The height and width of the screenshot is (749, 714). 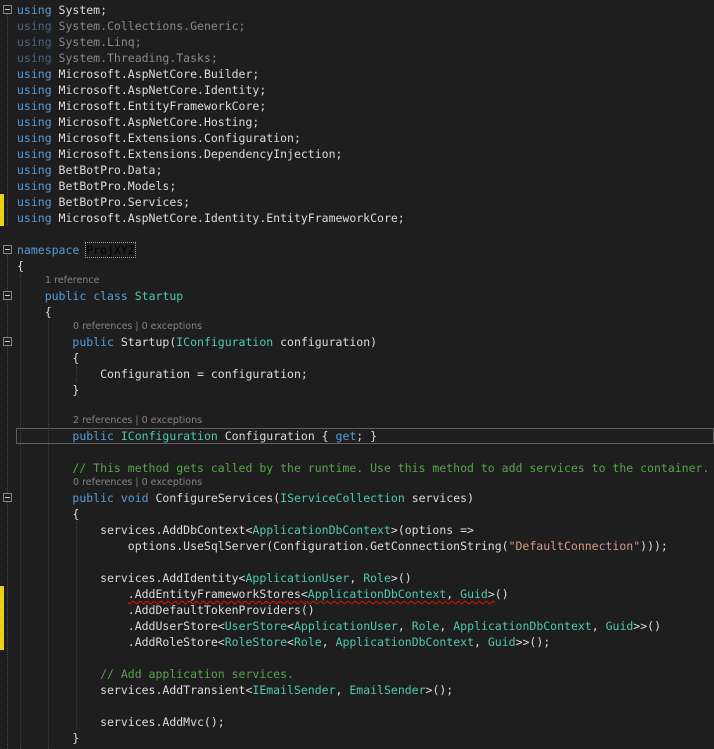 What do you see at coordinates (135, 690) in the screenshot?
I see `code-token: services.AddTransient<` at bounding box center [135, 690].